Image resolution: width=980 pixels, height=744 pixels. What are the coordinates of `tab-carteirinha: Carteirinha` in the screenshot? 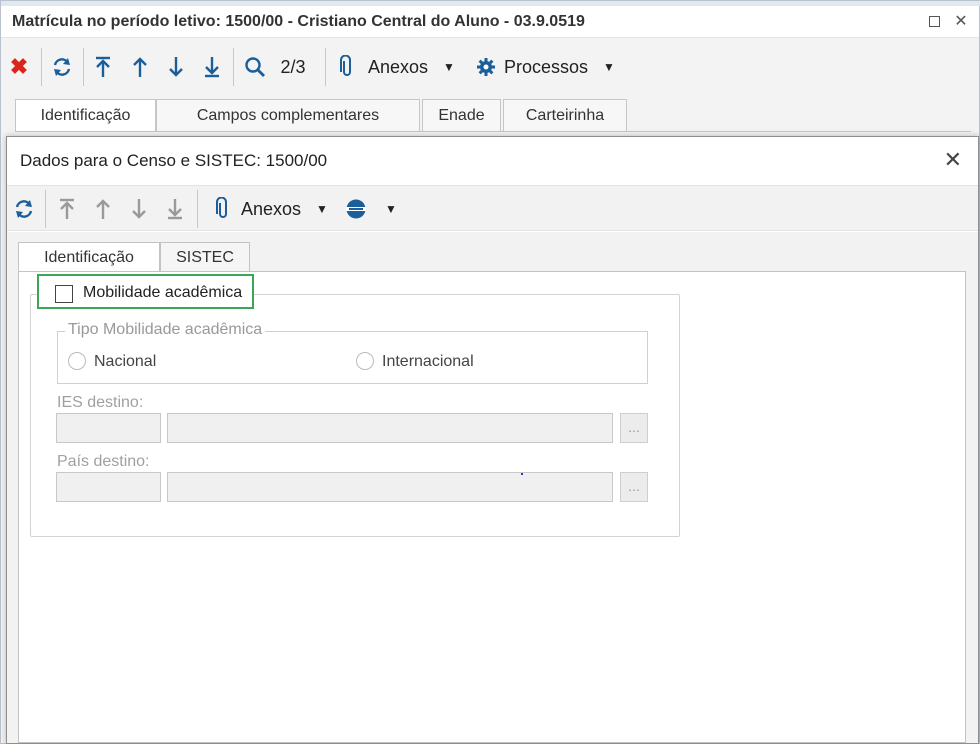 It's located at (565, 115).